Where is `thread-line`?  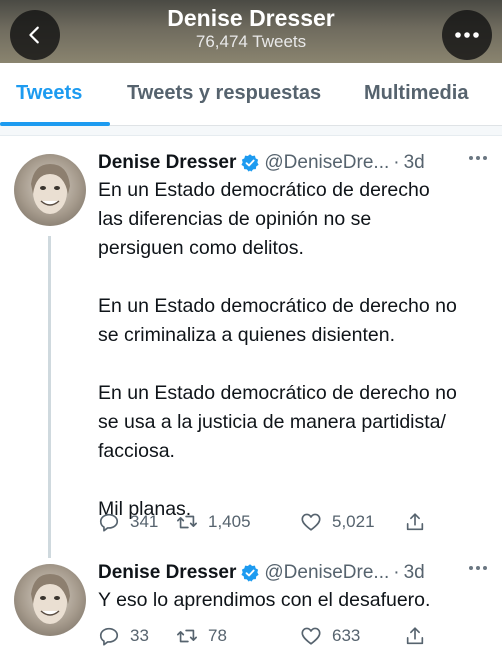 thread-line is located at coordinates (49, 397).